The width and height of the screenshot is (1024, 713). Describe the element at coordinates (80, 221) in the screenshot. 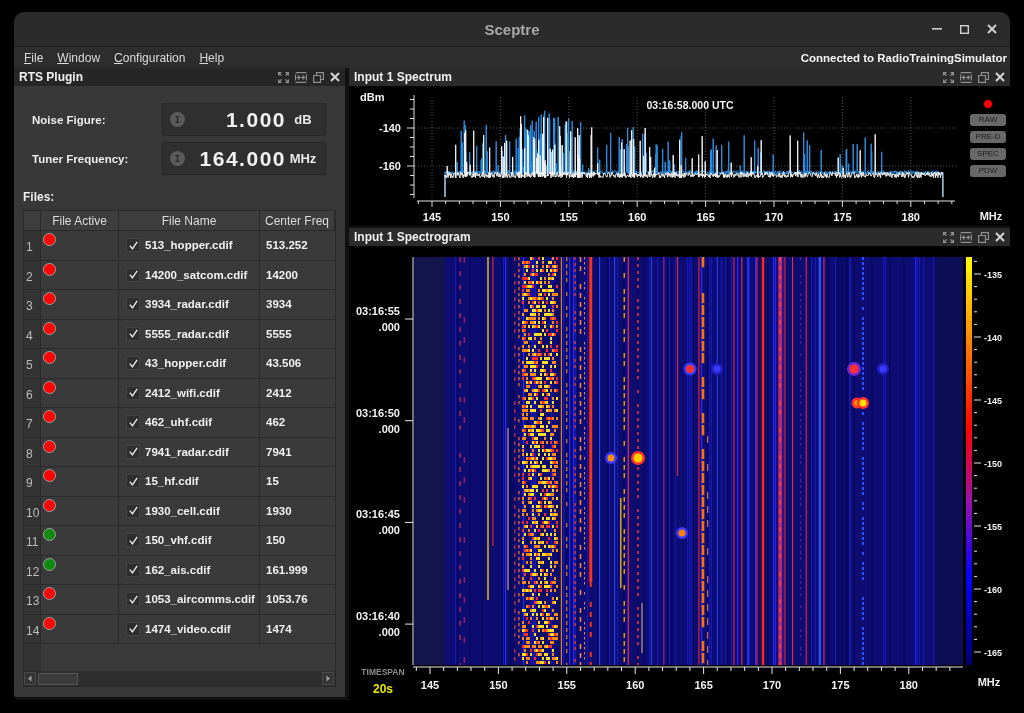

I see `column-header: File Active` at that location.